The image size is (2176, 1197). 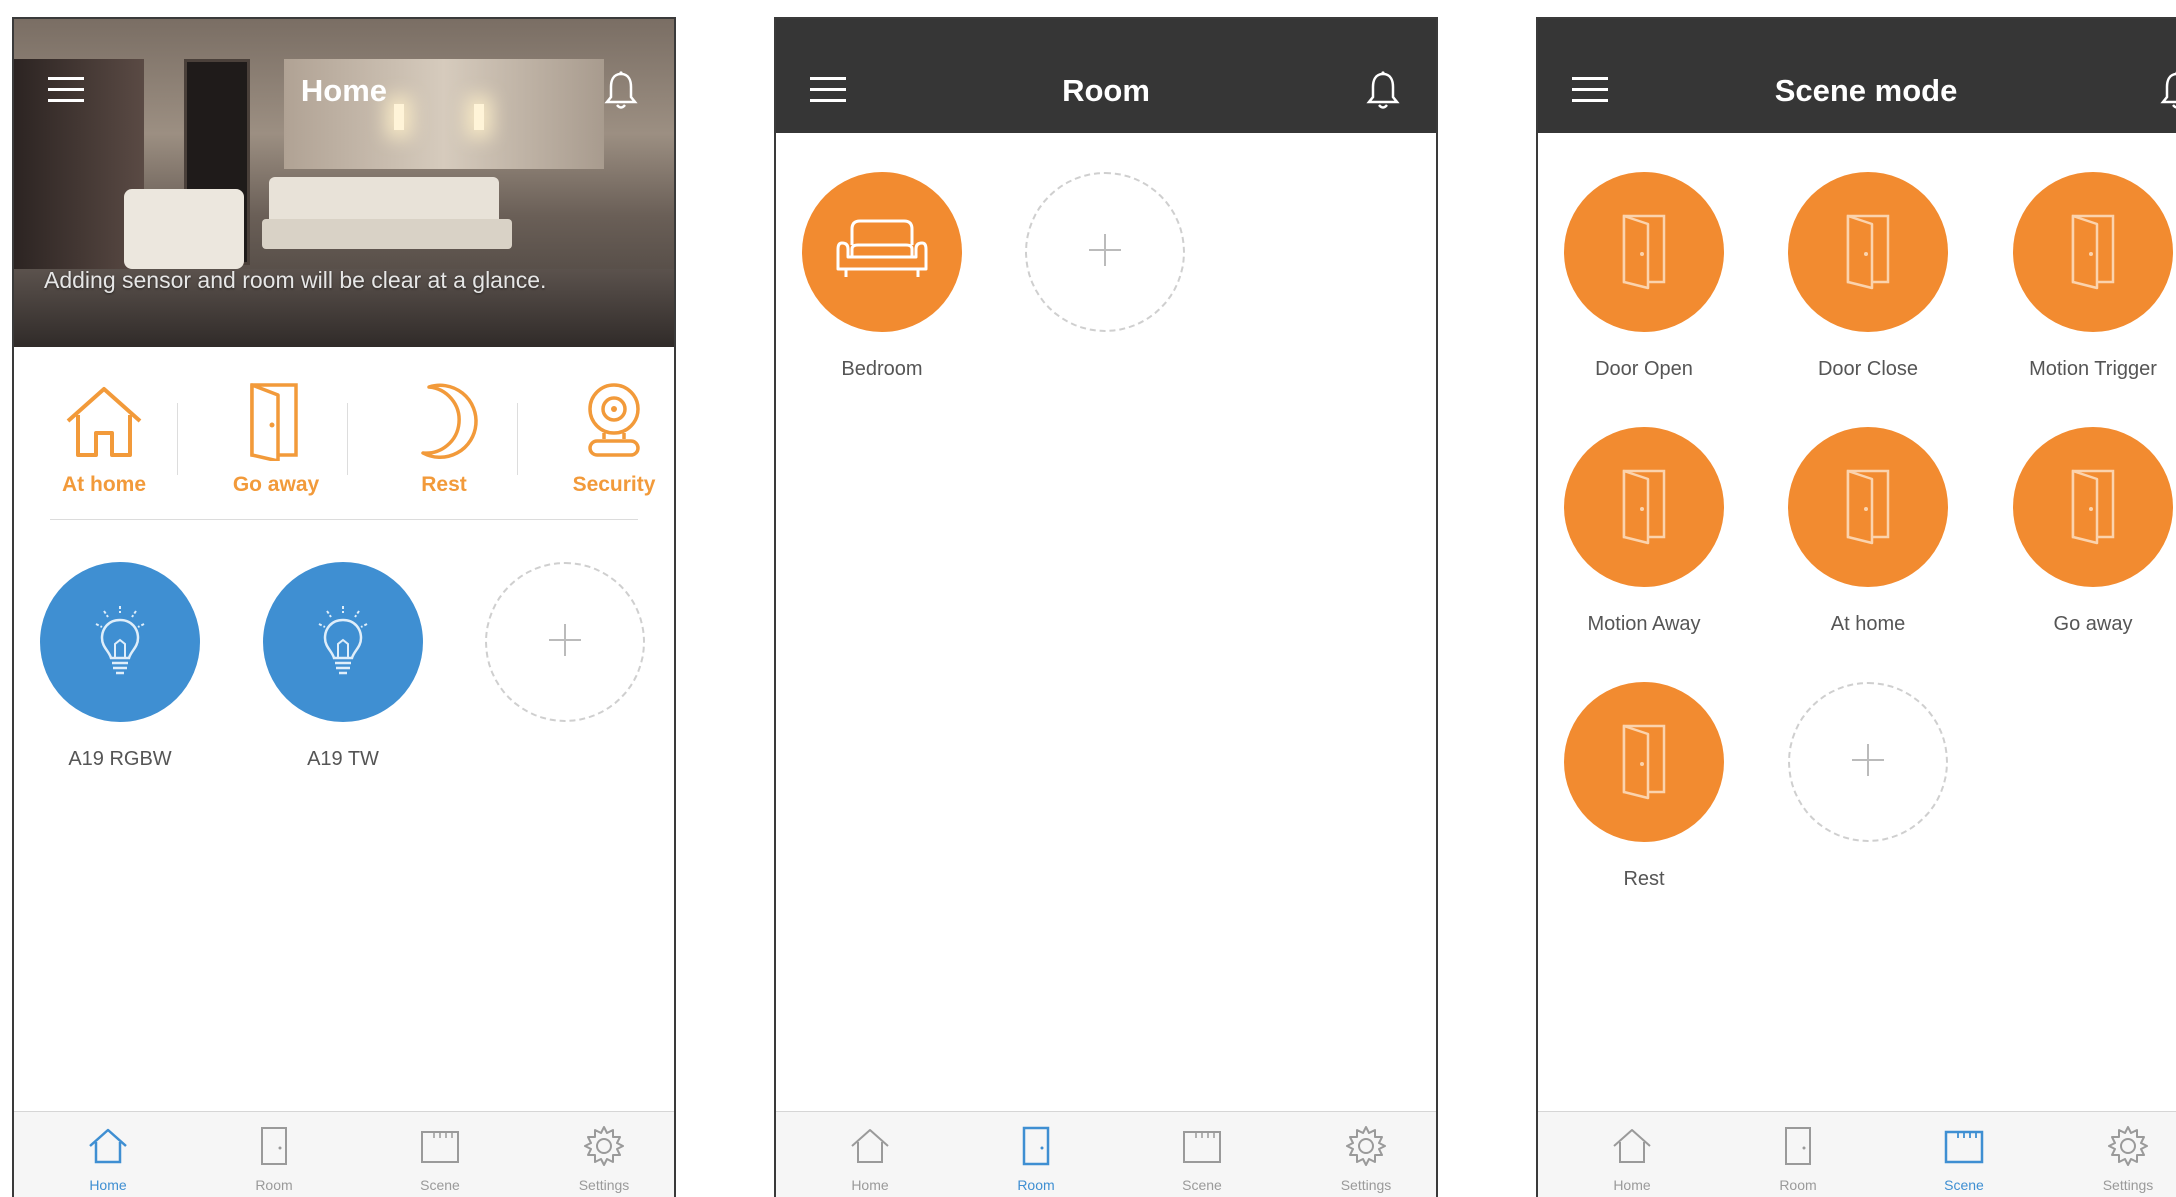 I want to click on mode-row: At home Go away Rest Security, so click(x=344, y=449).